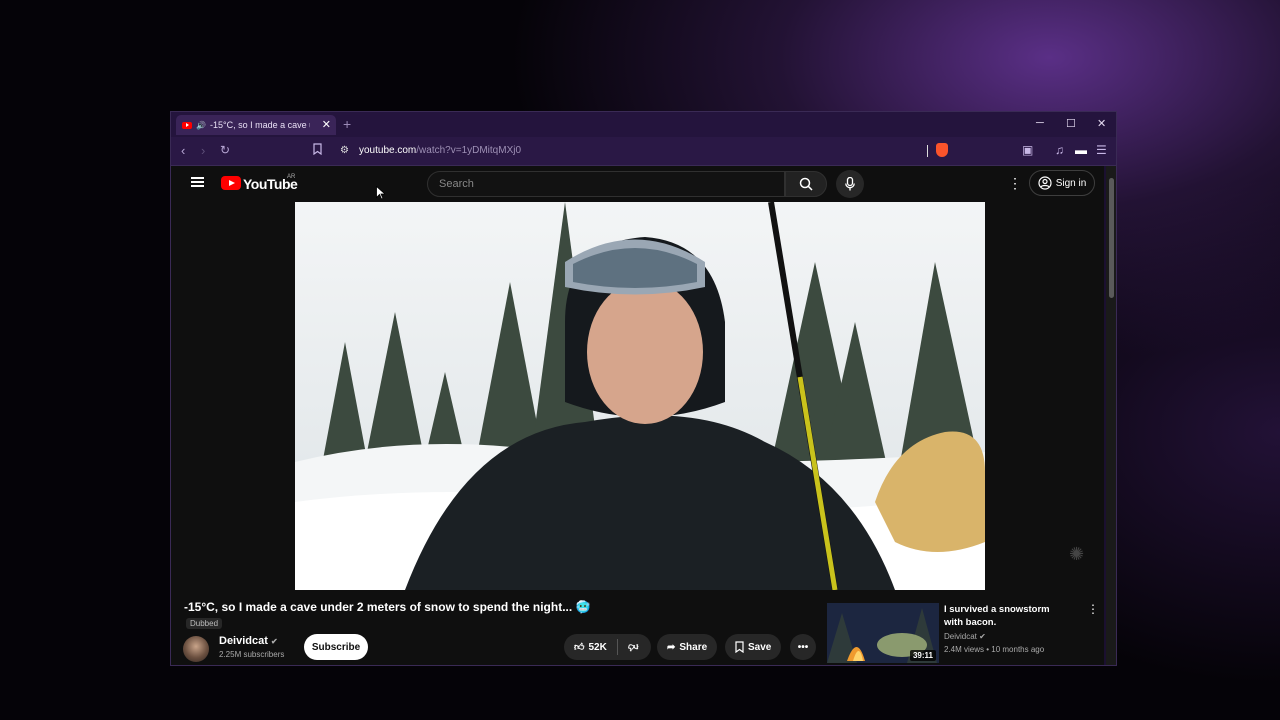  What do you see at coordinates (187, 125) in the screenshot?
I see `youtube-favicon-icon` at bounding box center [187, 125].